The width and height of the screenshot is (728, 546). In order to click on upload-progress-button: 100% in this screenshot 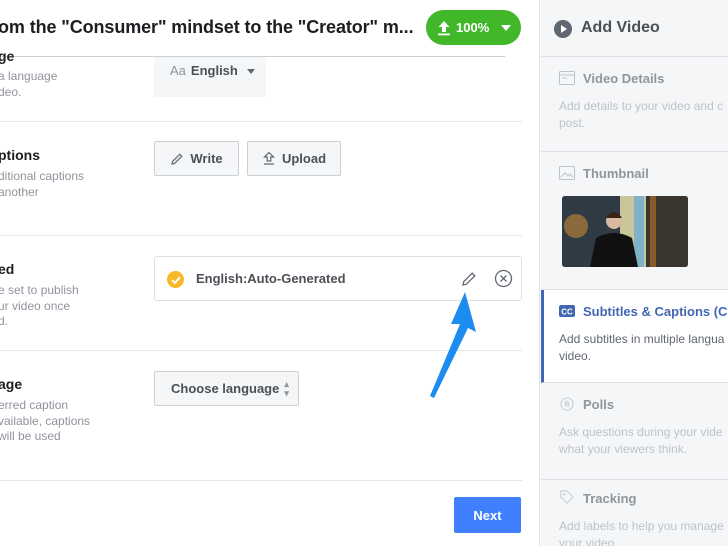, I will do `click(473, 27)`.